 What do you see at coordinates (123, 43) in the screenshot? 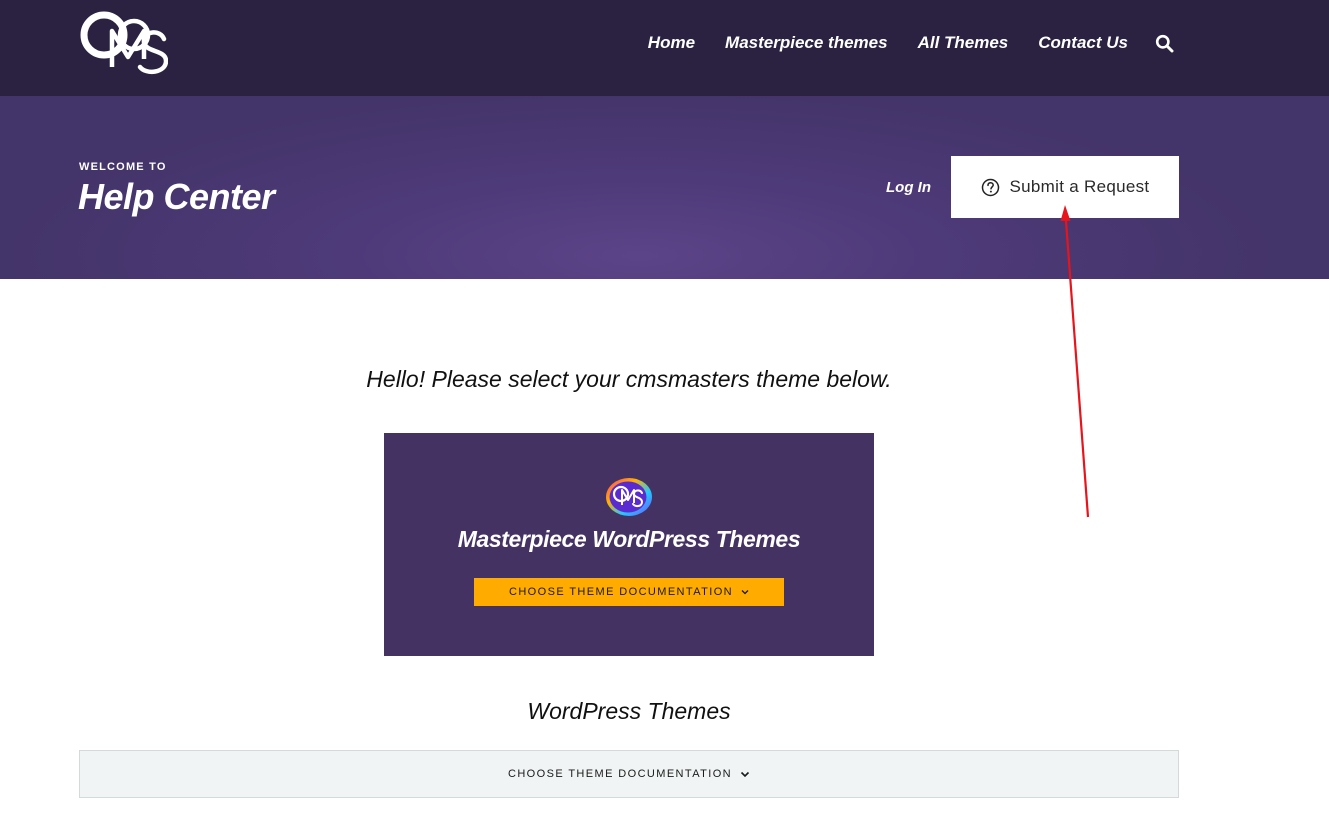
I see `cms-logo-icon` at bounding box center [123, 43].